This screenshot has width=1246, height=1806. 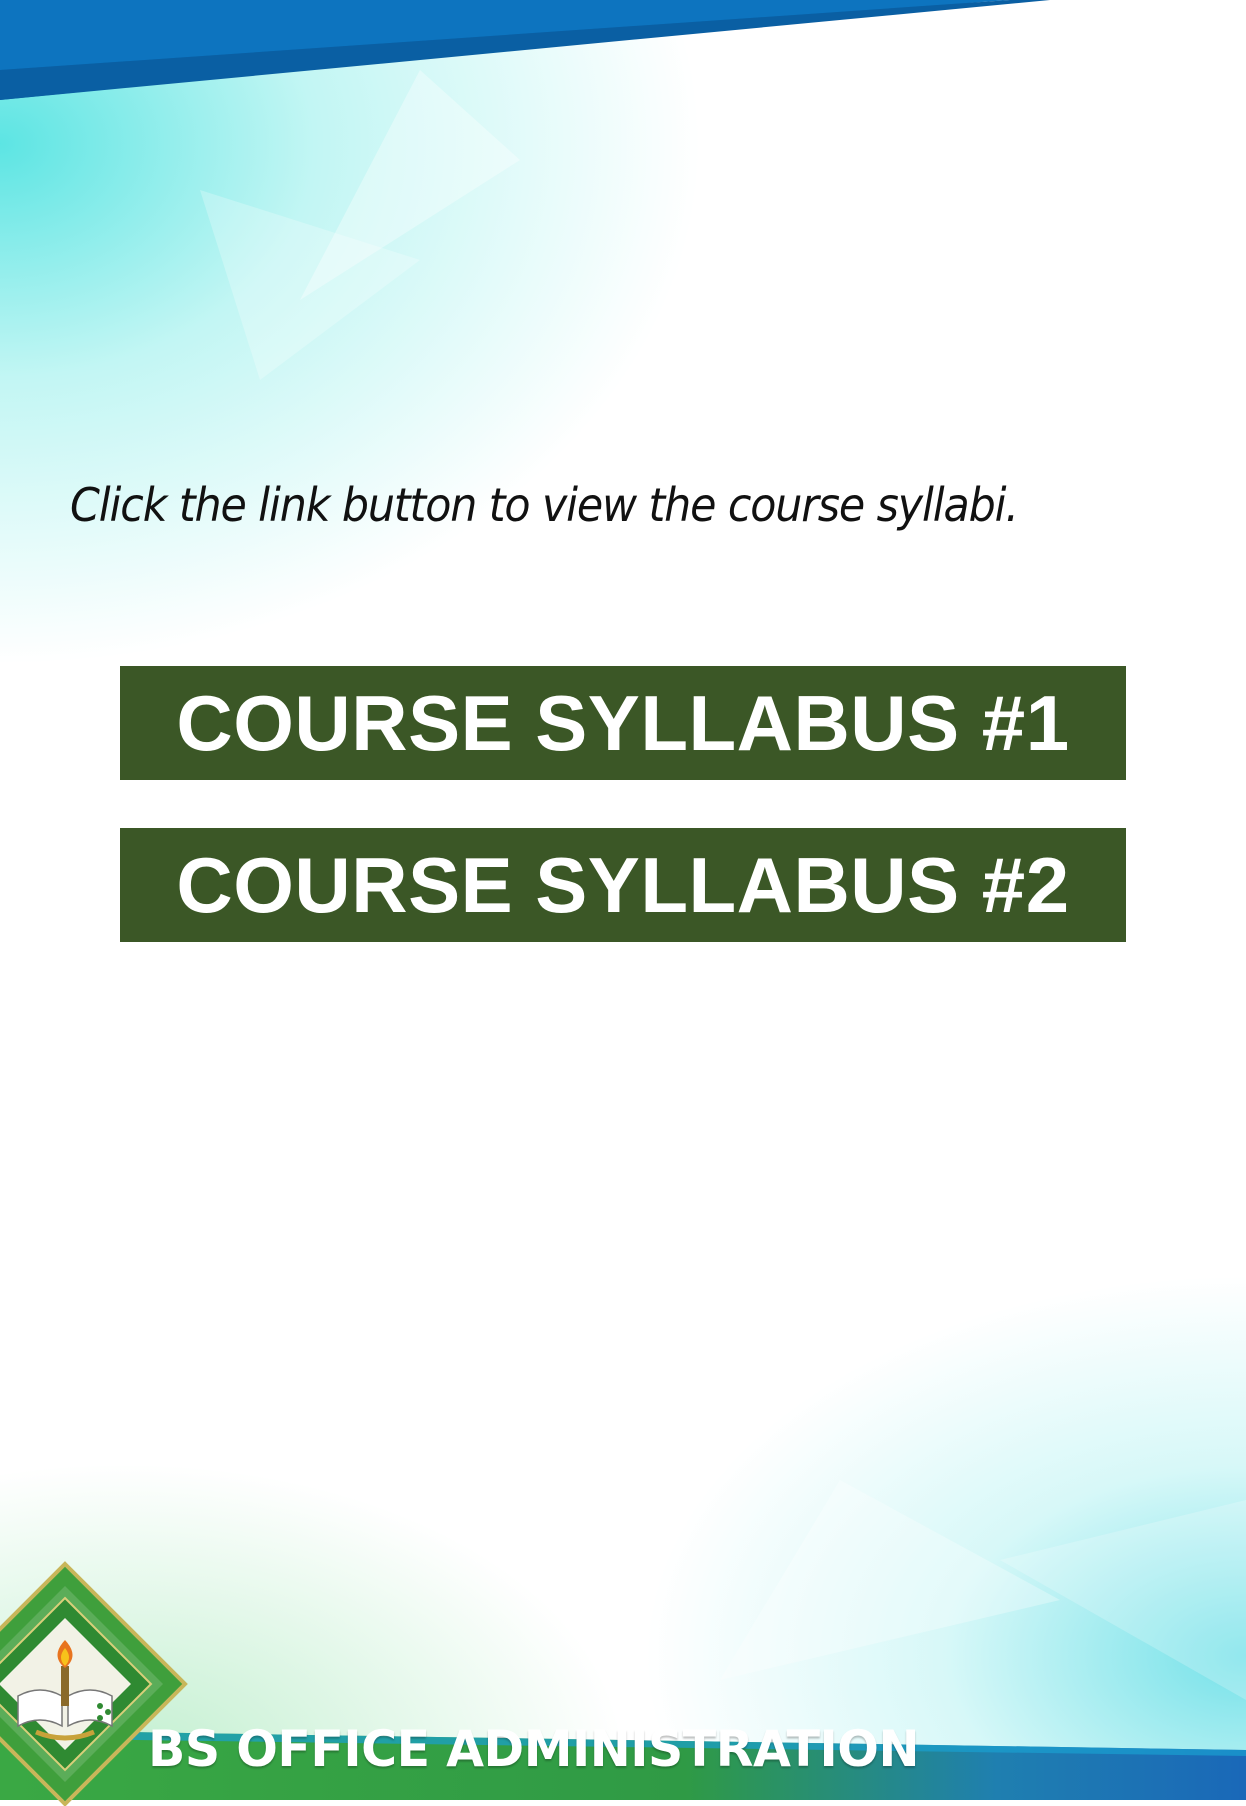 I want to click on course-syllabus-2-button: COURSE SYLLABUS #2, so click(x=623, y=885).